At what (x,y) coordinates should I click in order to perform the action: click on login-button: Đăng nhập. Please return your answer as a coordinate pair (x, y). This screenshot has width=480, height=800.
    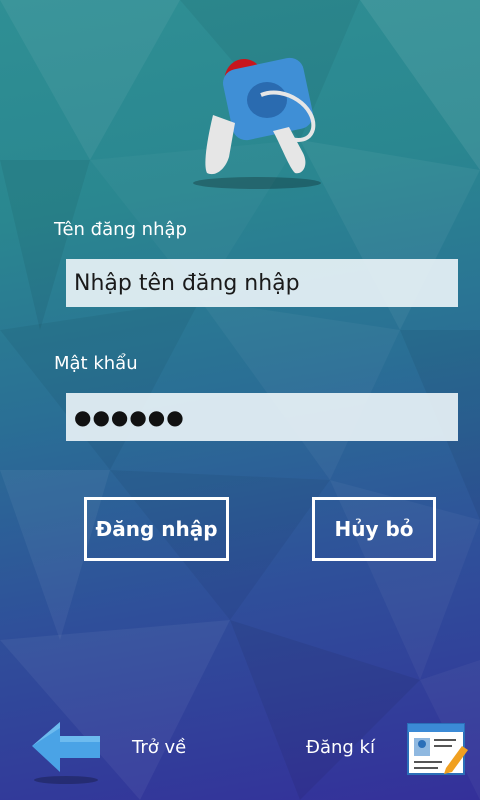
    Looking at the image, I should click on (156, 529).